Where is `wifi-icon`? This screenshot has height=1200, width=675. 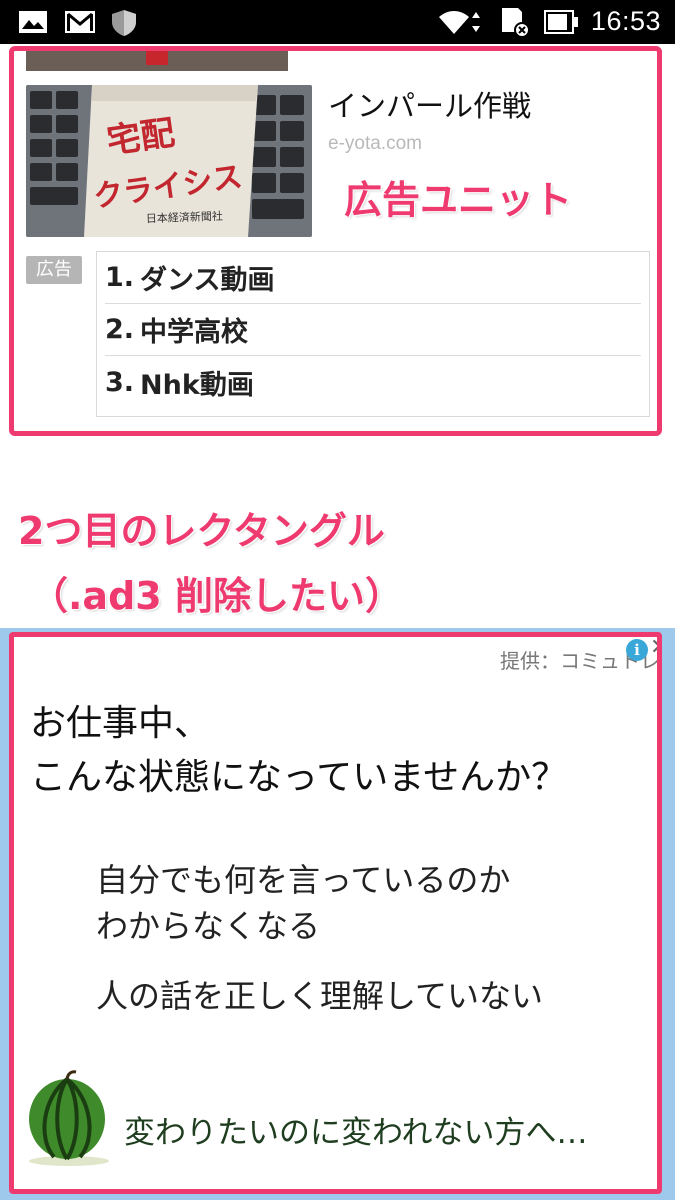 wifi-icon is located at coordinates (459, 22).